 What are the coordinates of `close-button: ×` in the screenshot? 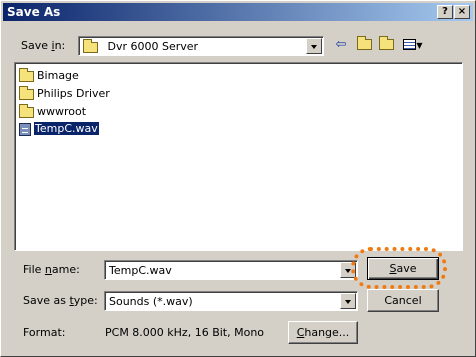 It's located at (462, 12).